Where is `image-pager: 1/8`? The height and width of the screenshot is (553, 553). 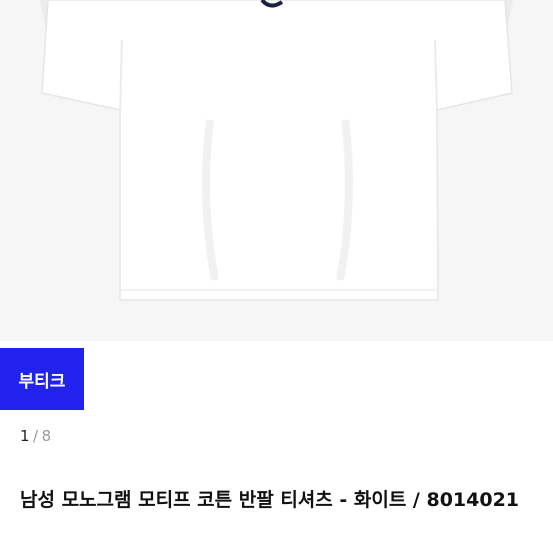 image-pager: 1/8 is located at coordinates (36, 436).